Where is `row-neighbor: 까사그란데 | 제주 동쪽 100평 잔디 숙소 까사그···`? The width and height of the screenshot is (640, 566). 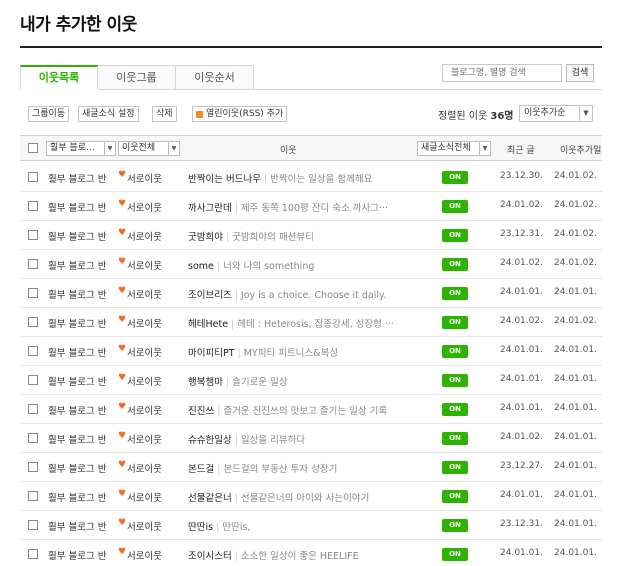
row-neighbor: 까사그란데 | 제주 동쪽 100평 잔디 숙소 까사그··· is located at coordinates (305, 207).